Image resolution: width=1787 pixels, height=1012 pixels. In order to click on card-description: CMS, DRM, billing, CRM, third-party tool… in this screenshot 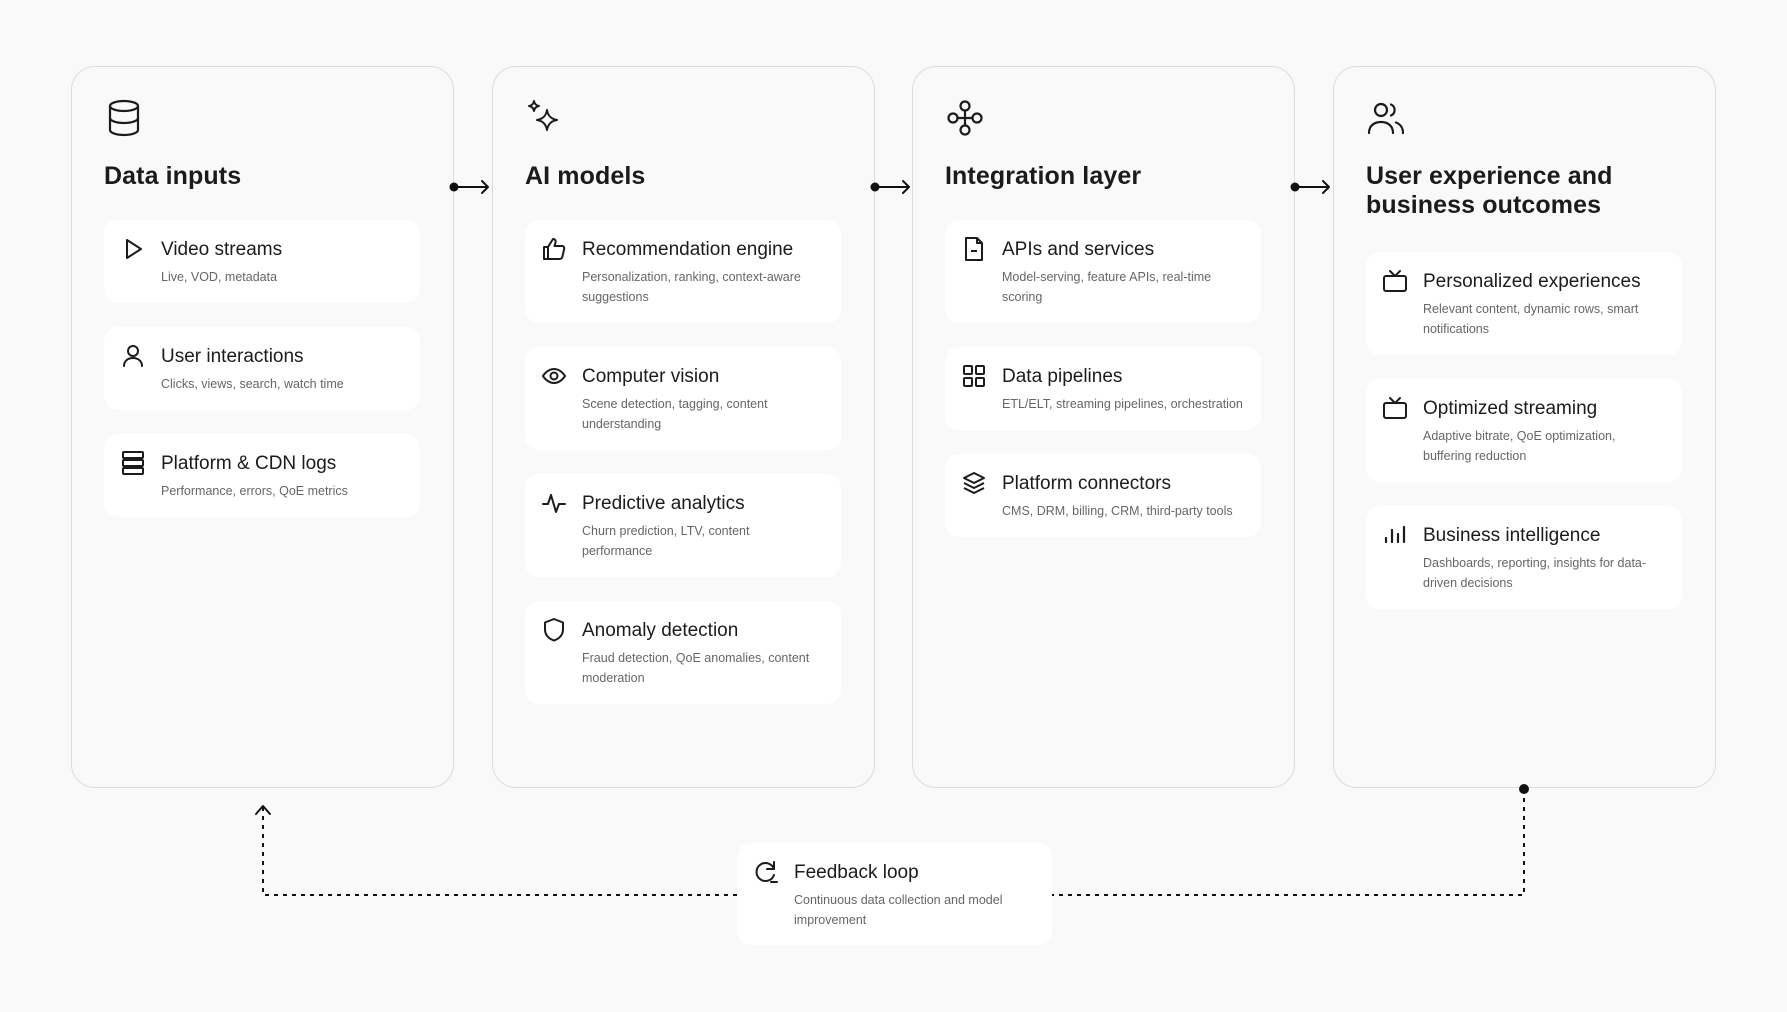, I will do `click(1117, 511)`.